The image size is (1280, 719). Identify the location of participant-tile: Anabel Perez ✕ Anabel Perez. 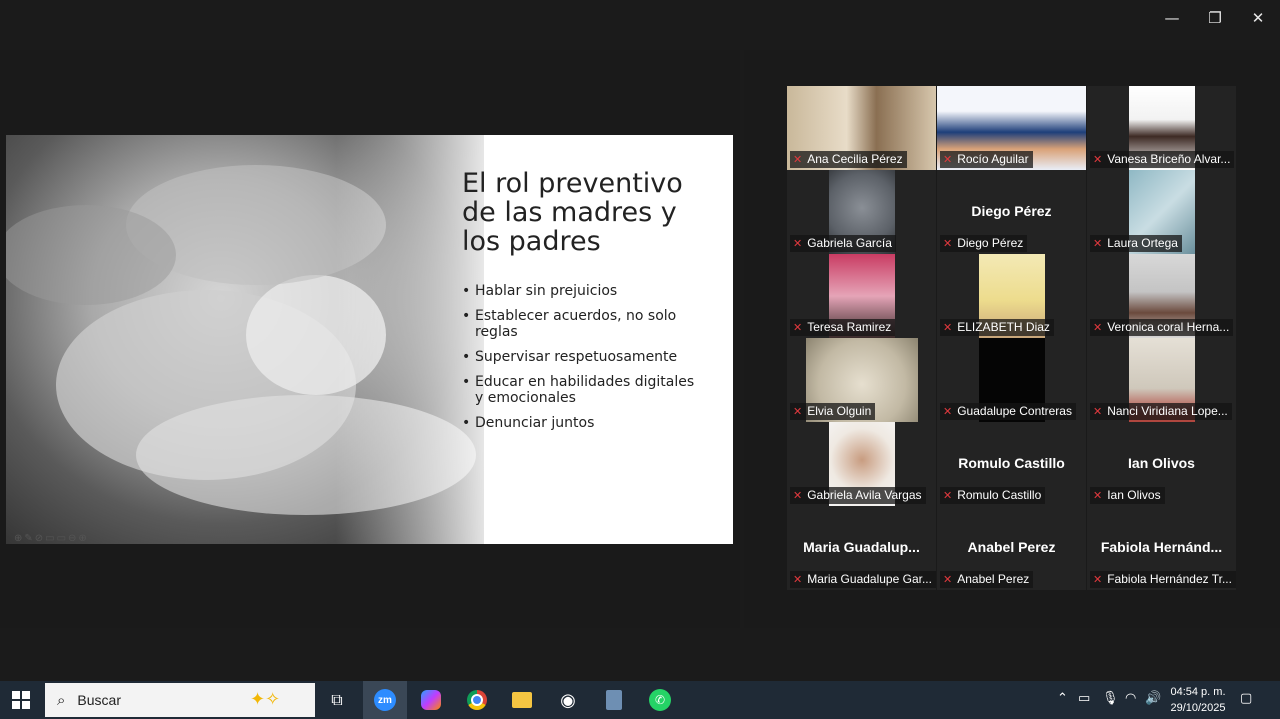
(1011, 548).